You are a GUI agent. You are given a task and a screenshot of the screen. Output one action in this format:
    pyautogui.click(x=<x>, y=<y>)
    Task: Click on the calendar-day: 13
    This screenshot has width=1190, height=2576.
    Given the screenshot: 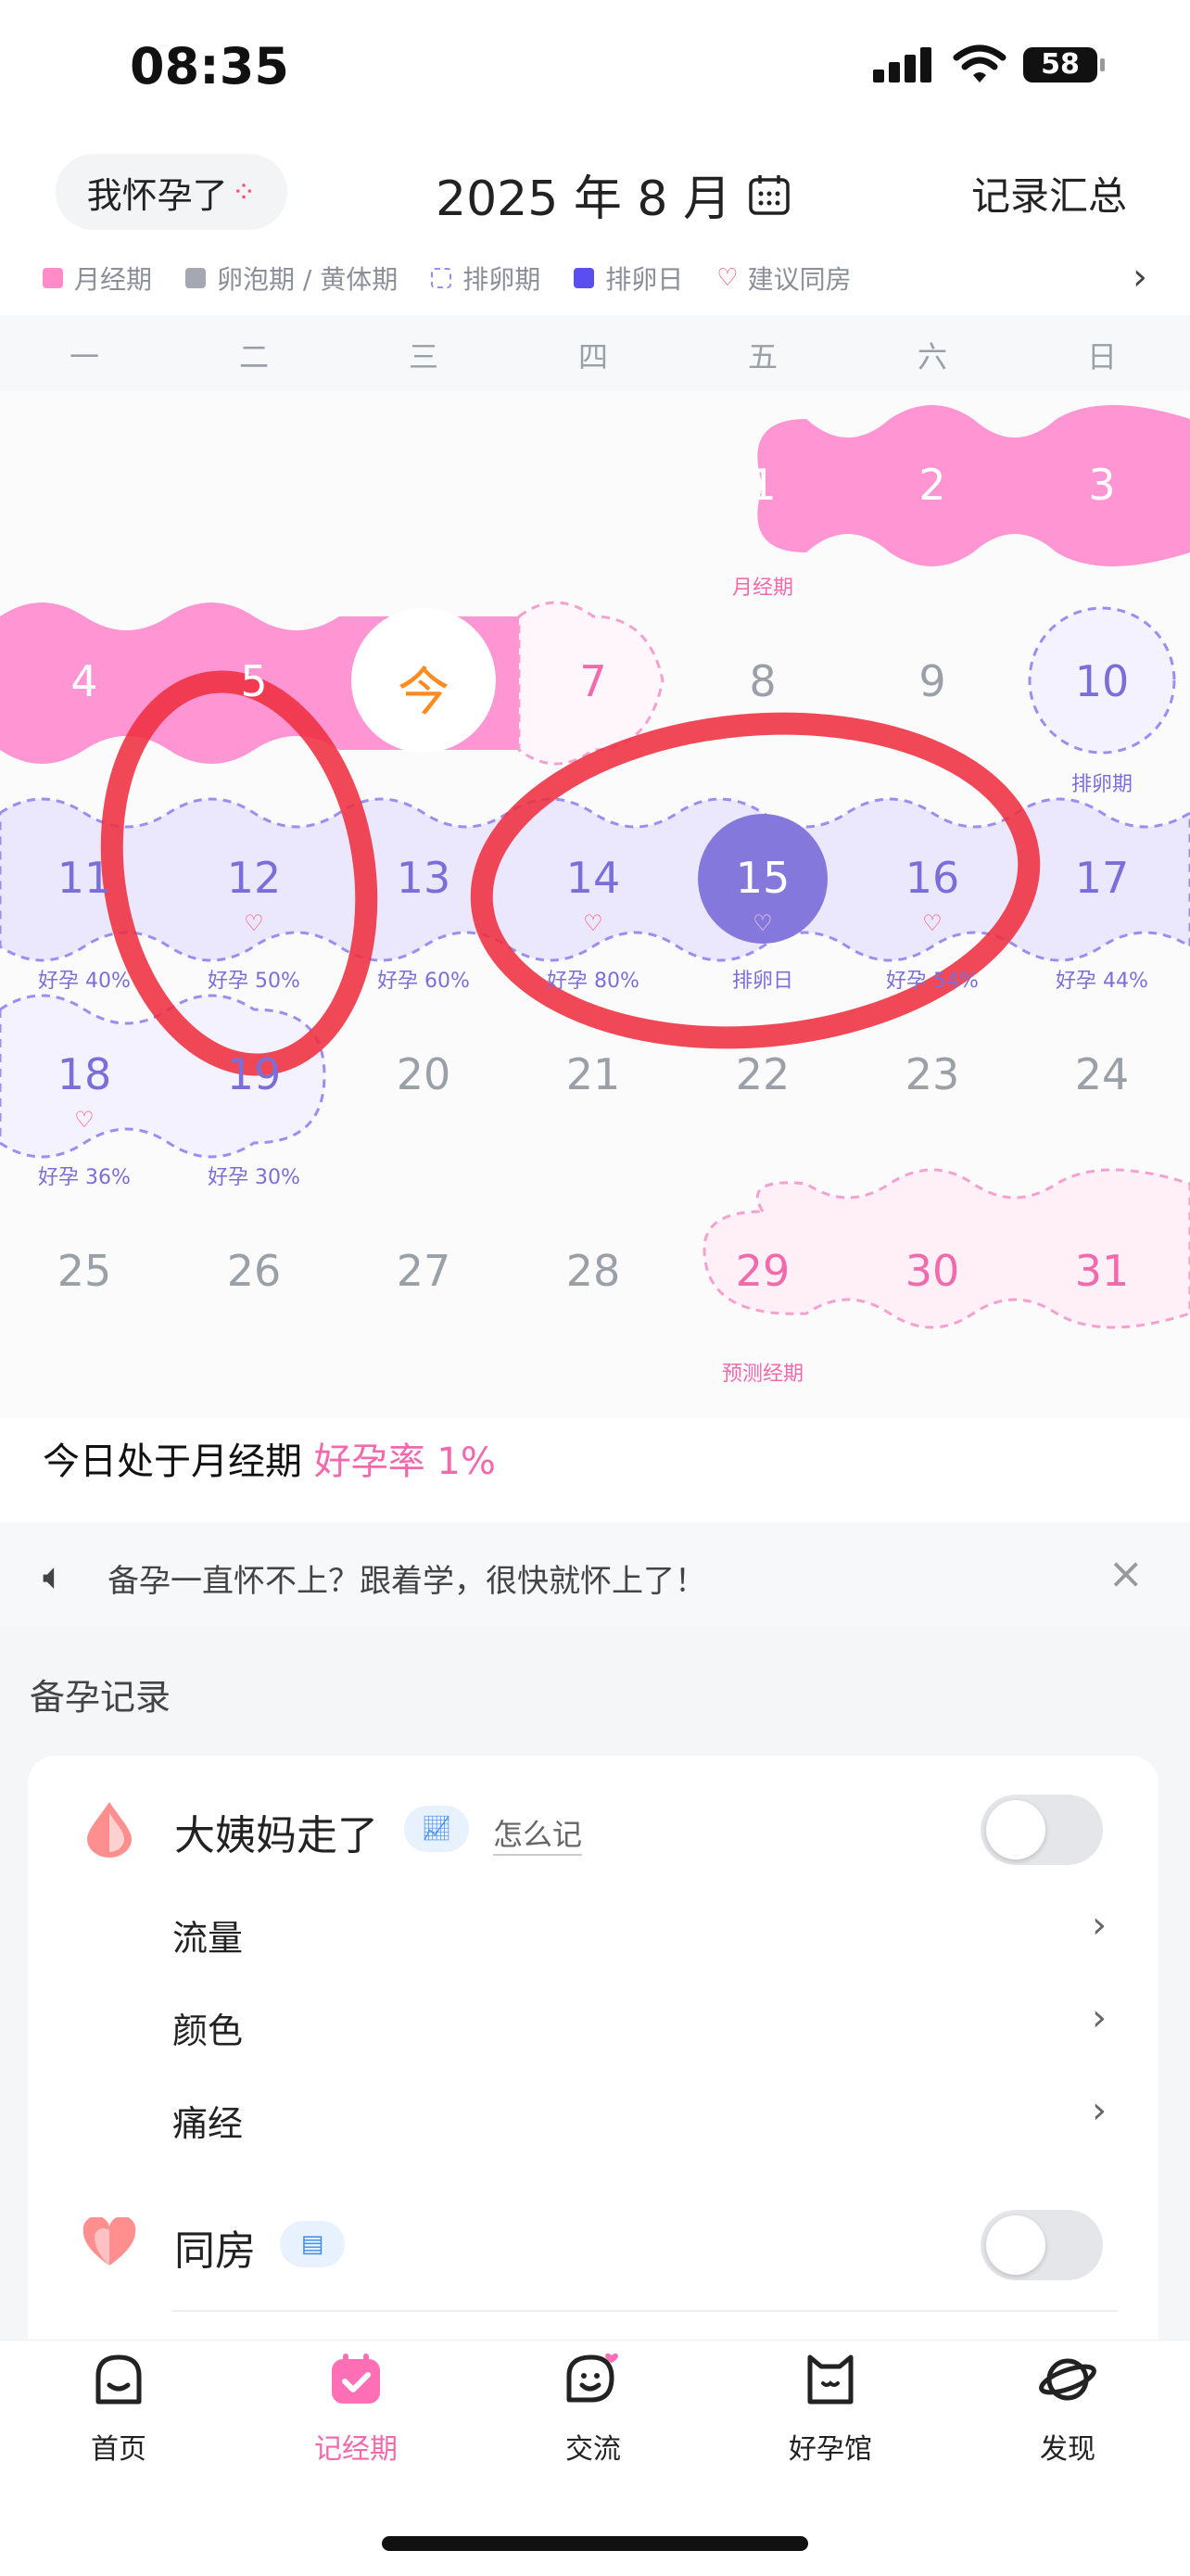 What is the action you would take?
    pyautogui.click(x=423, y=878)
    